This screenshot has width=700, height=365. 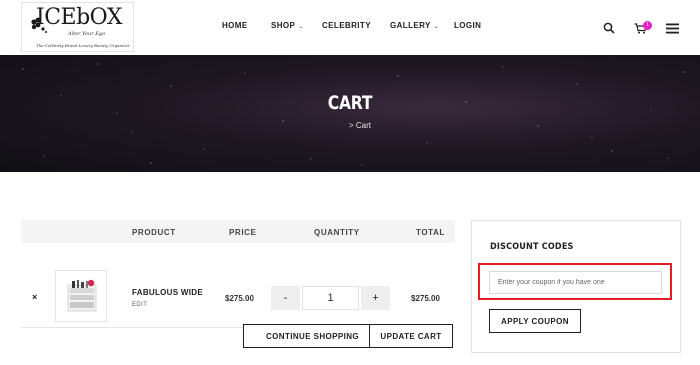 I want to click on nav-item-login: LOGIN, so click(x=467, y=25).